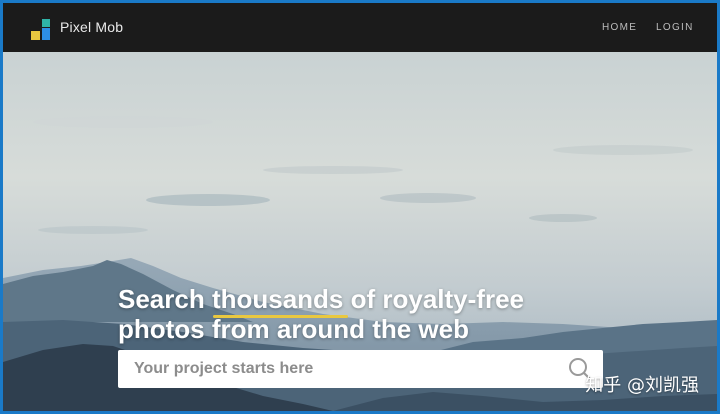 This screenshot has height=414, width=720. What do you see at coordinates (46, 23) in the screenshot?
I see `logo-block-teal` at bounding box center [46, 23].